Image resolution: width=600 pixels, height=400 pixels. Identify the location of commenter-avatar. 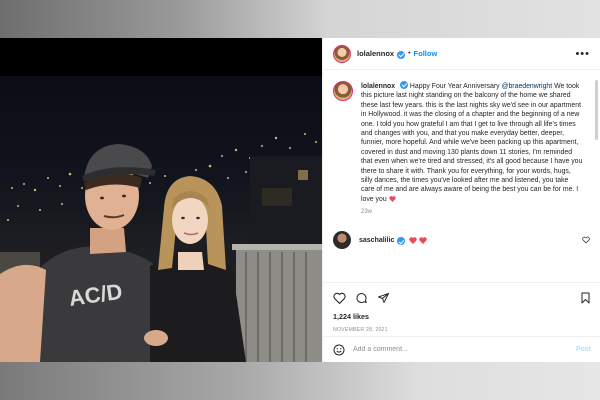
(342, 240).